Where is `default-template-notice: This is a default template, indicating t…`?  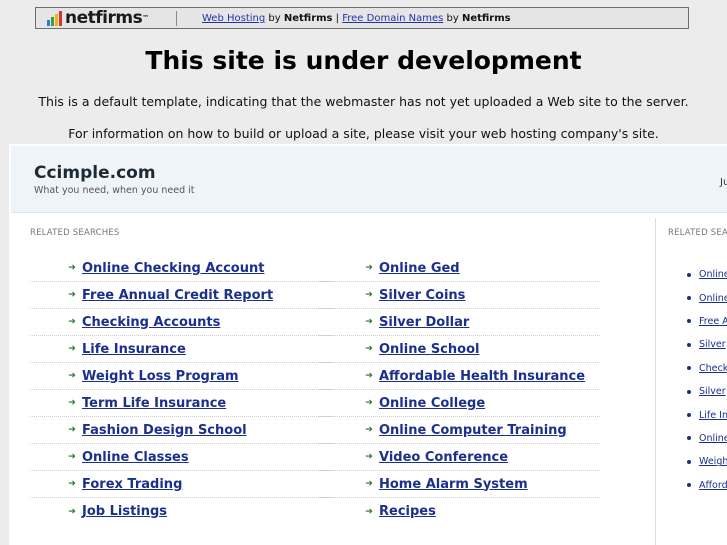
default-template-notice: This is a default template, indicating t… is located at coordinates (363, 101).